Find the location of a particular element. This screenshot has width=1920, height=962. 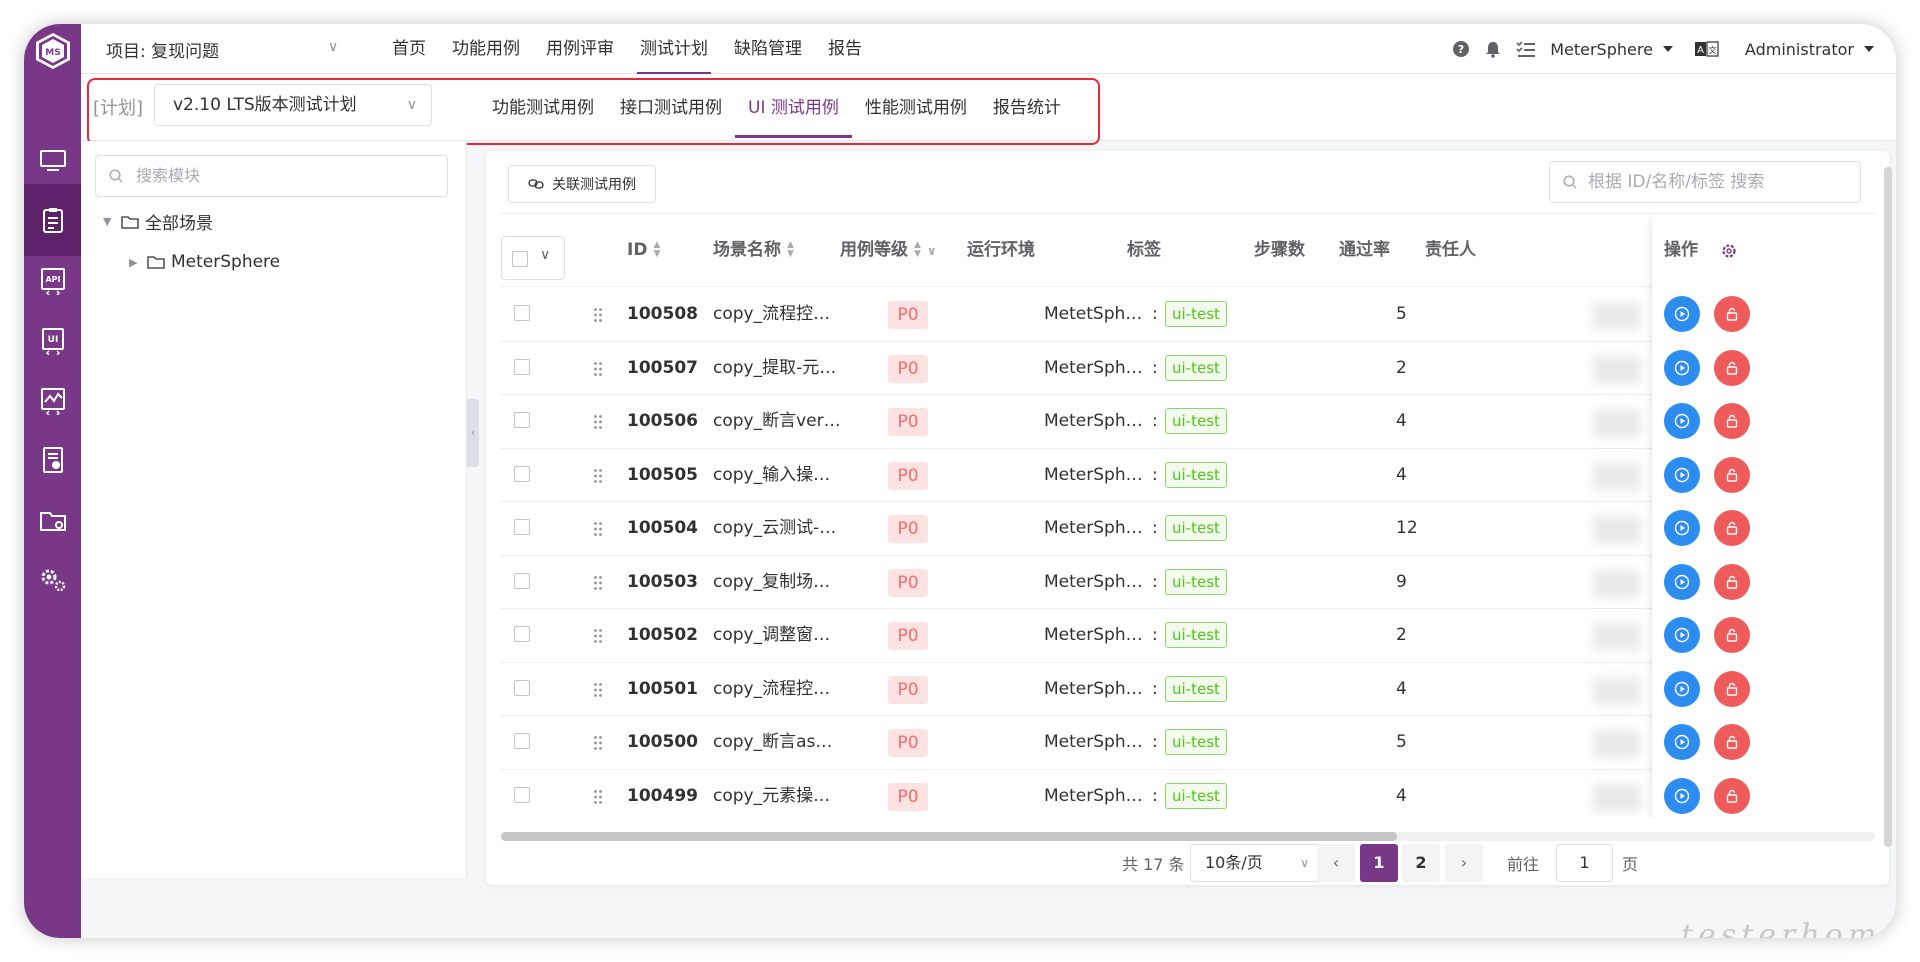

menu-reports: 报告 is located at coordinates (845, 49).